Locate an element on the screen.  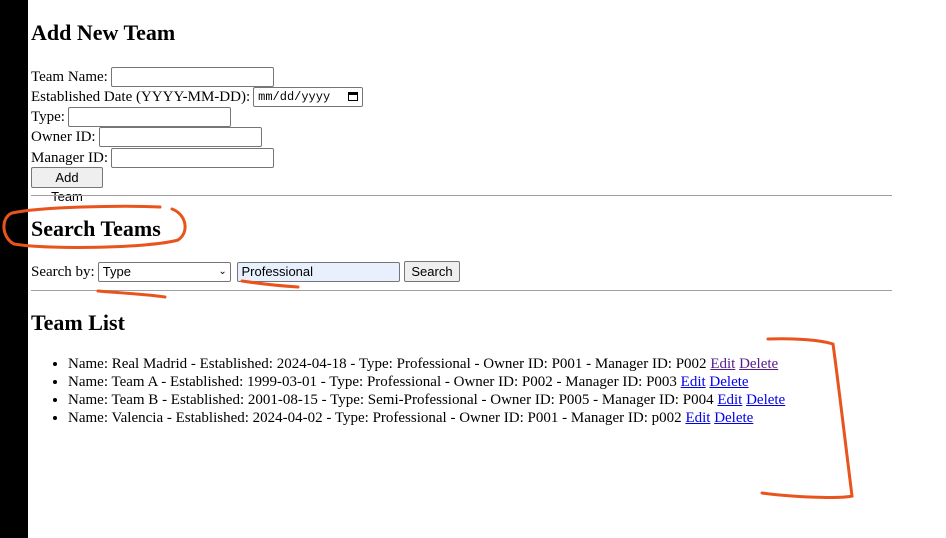
search-by-label: Search by: is located at coordinates (63, 271).